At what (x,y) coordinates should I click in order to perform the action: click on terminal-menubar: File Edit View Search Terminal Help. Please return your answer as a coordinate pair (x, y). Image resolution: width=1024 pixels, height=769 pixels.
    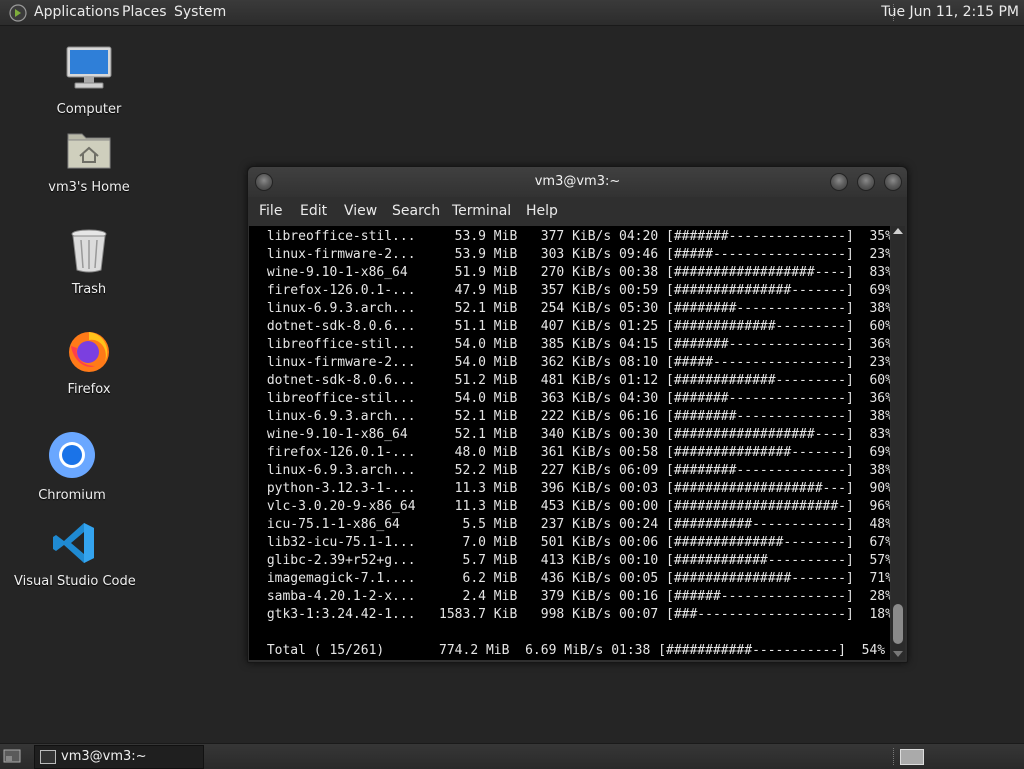
    Looking at the image, I should click on (577, 211).